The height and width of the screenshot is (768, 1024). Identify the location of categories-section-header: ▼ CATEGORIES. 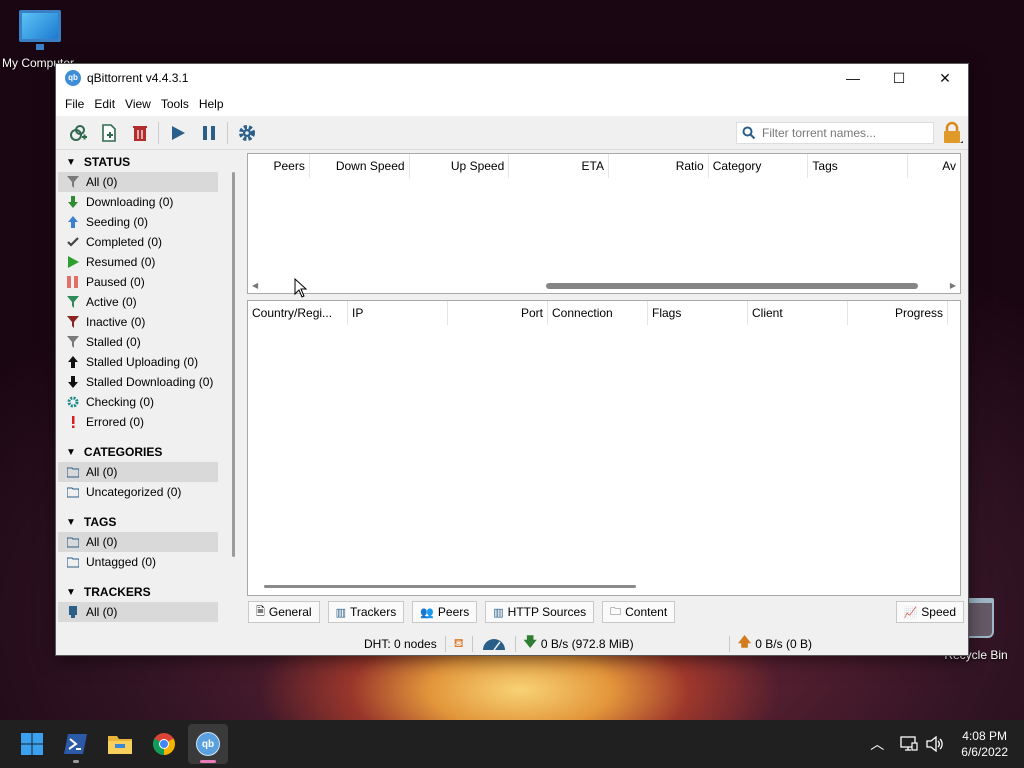
(148, 452).